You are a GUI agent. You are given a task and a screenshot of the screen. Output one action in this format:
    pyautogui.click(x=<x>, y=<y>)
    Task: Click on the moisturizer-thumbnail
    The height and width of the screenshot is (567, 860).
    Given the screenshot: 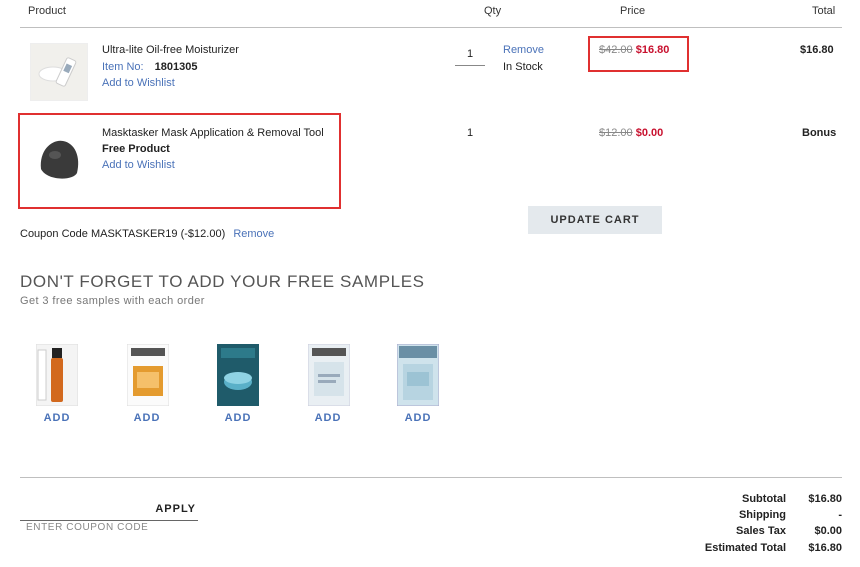 What is the action you would take?
    pyautogui.click(x=59, y=72)
    